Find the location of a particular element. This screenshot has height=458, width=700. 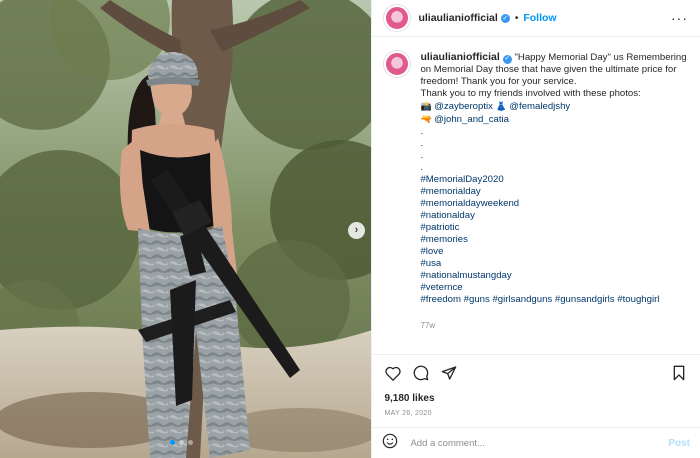

hashtag-link: #nationalday is located at coordinates (554, 216).